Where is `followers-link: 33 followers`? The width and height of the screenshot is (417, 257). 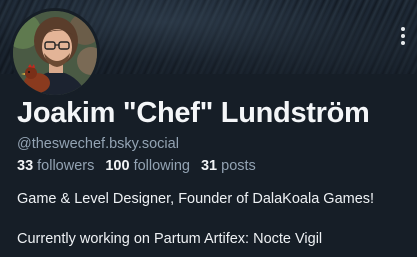 followers-link: 33 followers is located at coordinates (55, 166).